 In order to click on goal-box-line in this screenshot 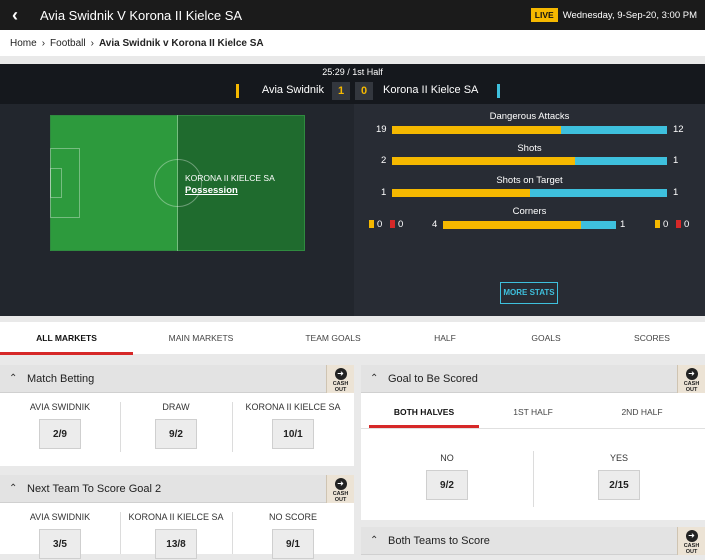, I will do `click(56, 183)`.